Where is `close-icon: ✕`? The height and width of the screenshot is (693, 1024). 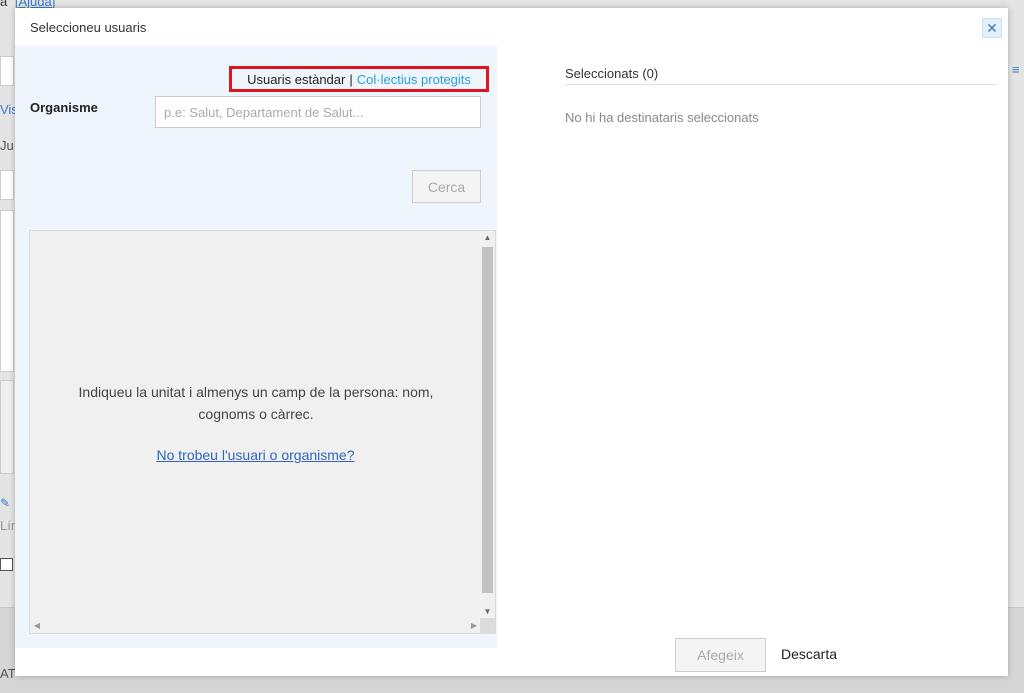 close-icon: ✕ is located at coordinates (992, 28).